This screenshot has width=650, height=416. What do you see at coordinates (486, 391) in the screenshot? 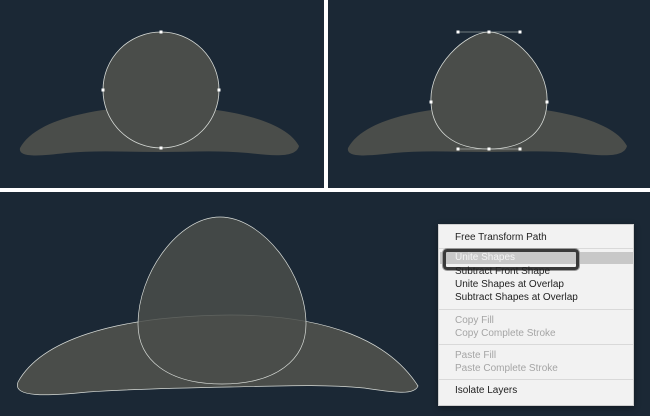
I see `menu-item-isolate-layers: Isolate Layers` at bounding box center [486, 391].